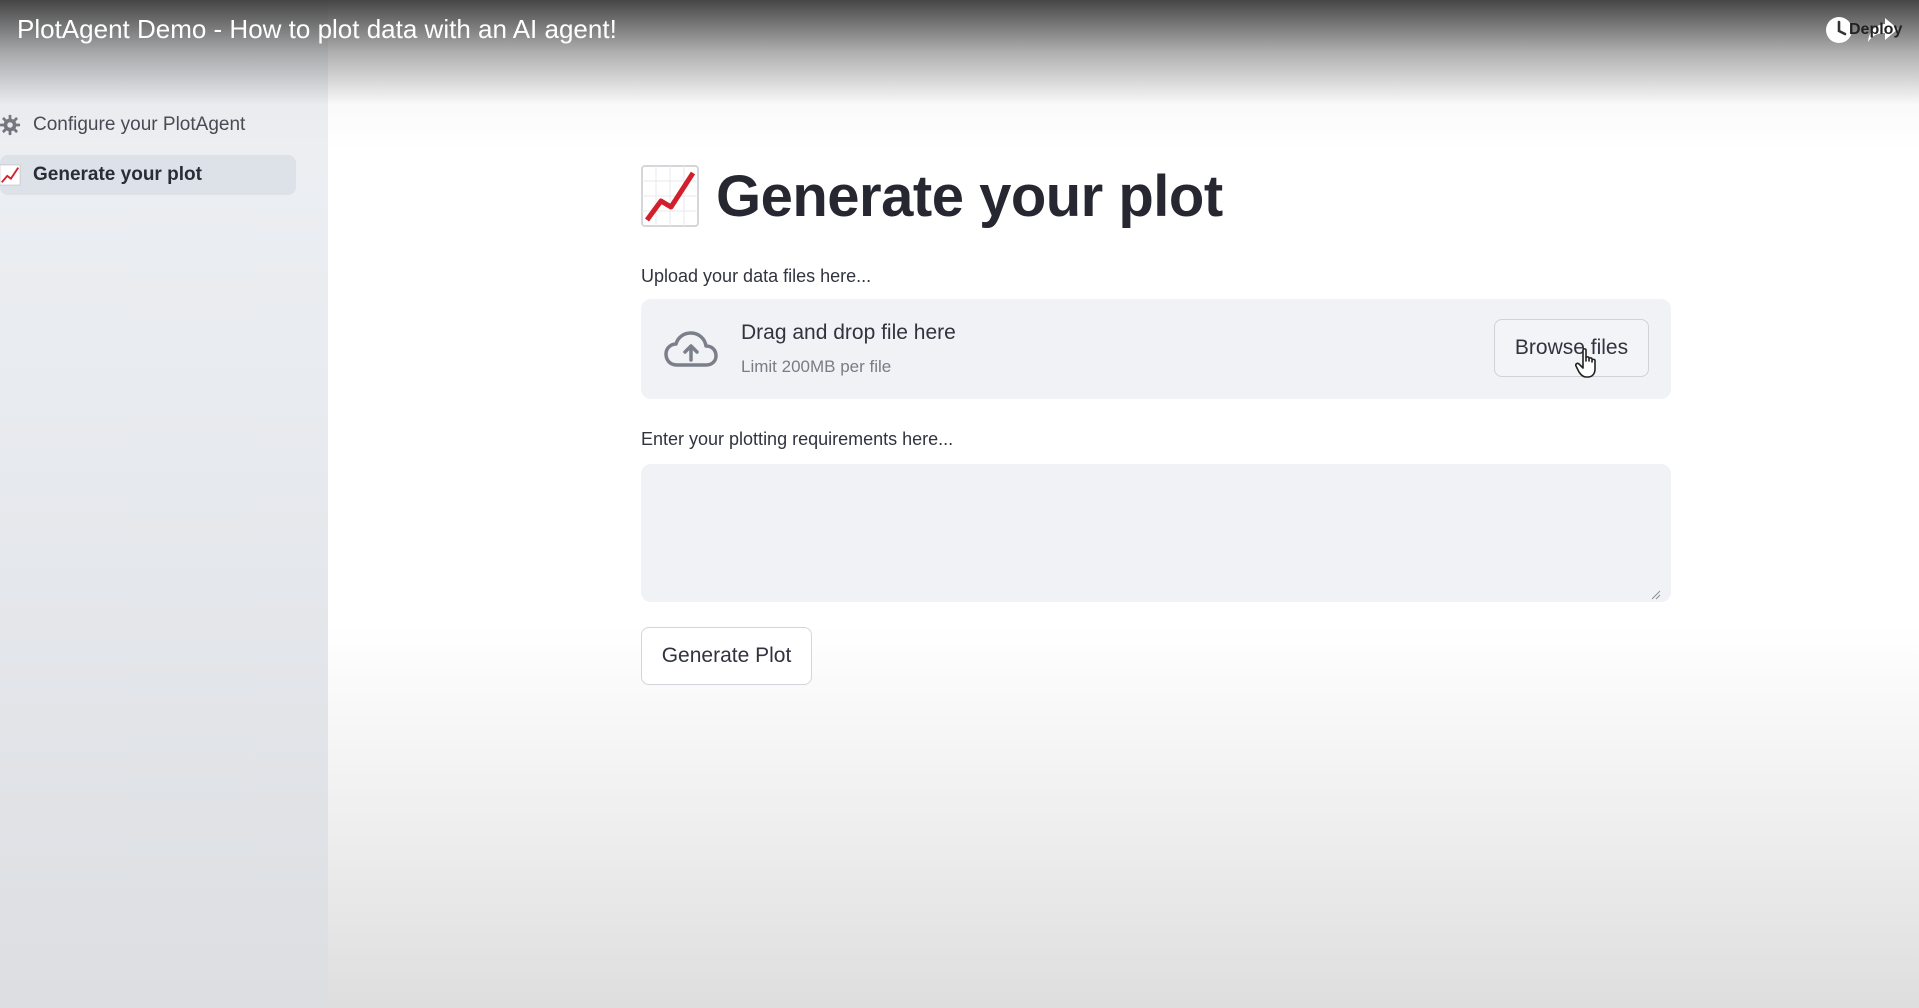  I want to click on hand-cursor-icon, so click(1587, 363).